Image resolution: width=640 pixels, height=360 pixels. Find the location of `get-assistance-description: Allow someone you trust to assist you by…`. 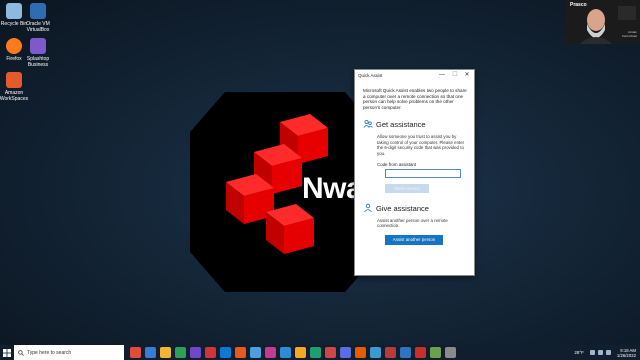

get-assistance-description: Allow someone you trust to assist you by… is located at coordinates (421, 145).